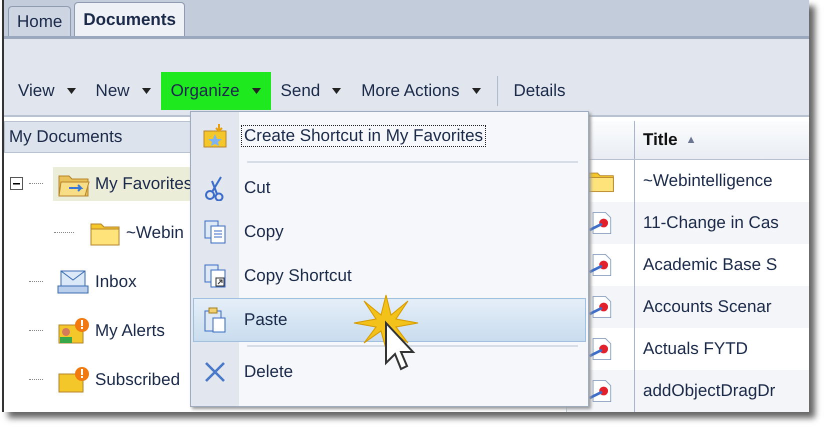 This screenshot has width=825, height=436. Describe the element at coordinates (707, 307) in the screenshot. I see `table-cell-text: Accounts Scenar` at that location.